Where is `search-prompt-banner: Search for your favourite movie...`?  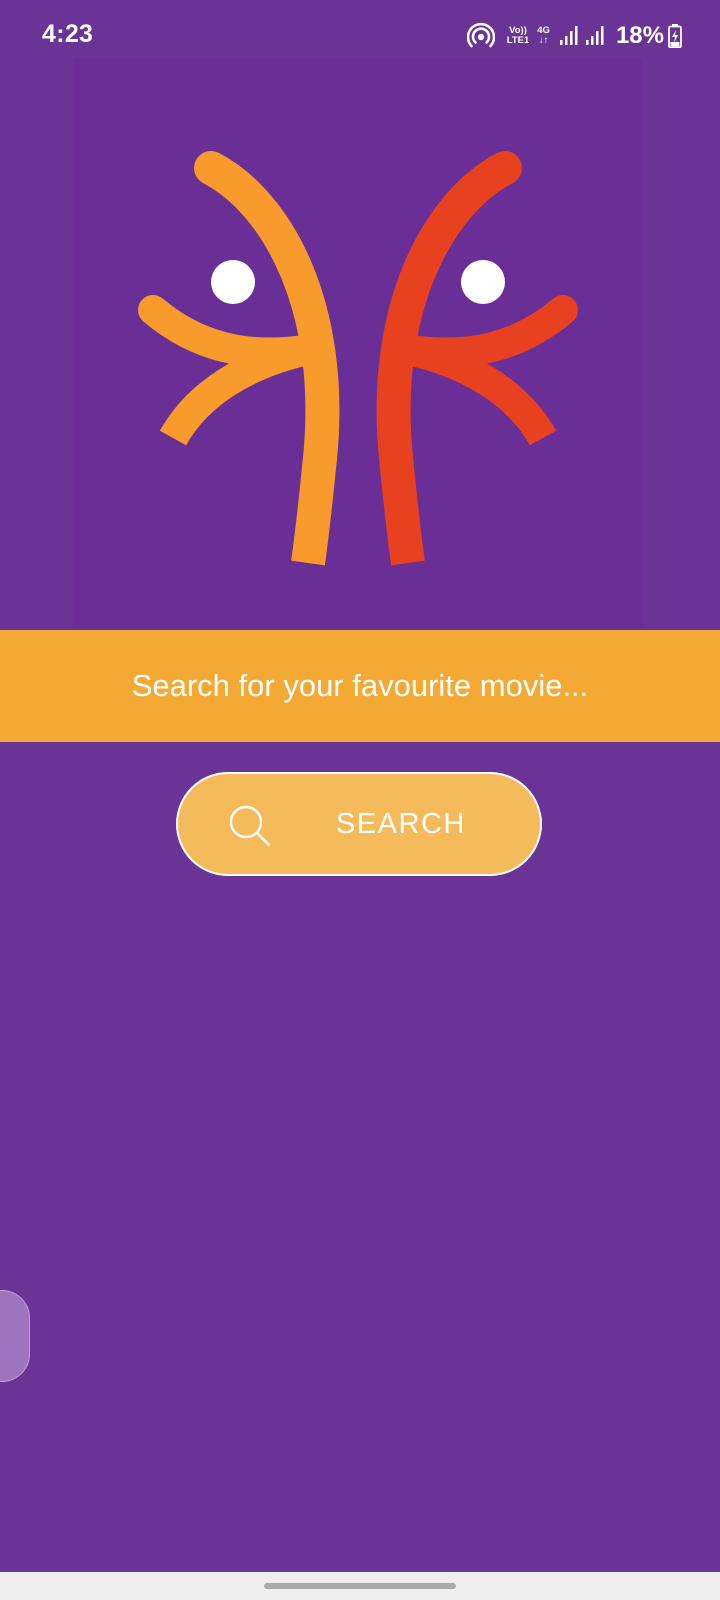
search-prompt-banner: Search for your favourite movie... is located at coordinates (360, 686).